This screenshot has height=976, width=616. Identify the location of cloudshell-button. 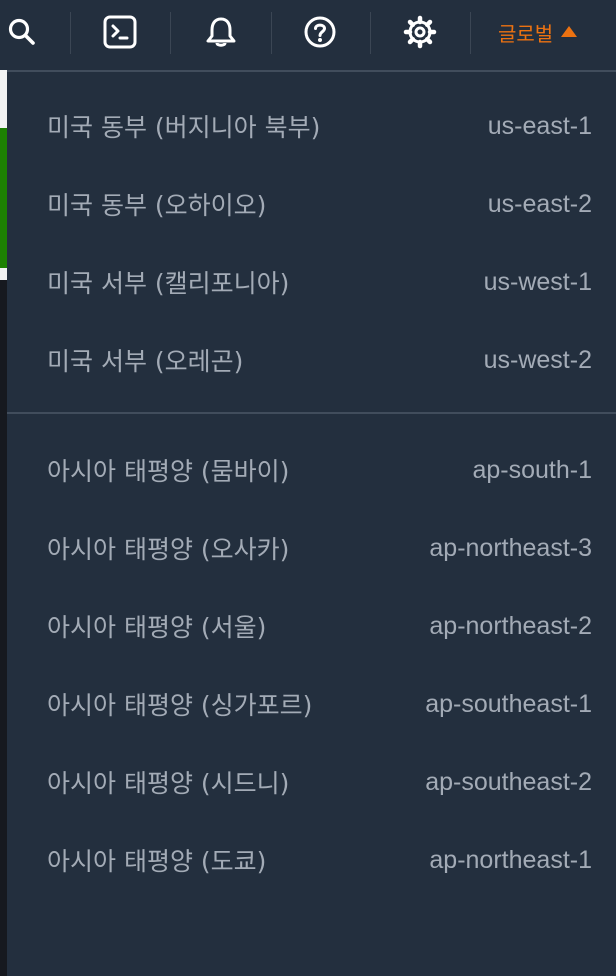
(120, 32).